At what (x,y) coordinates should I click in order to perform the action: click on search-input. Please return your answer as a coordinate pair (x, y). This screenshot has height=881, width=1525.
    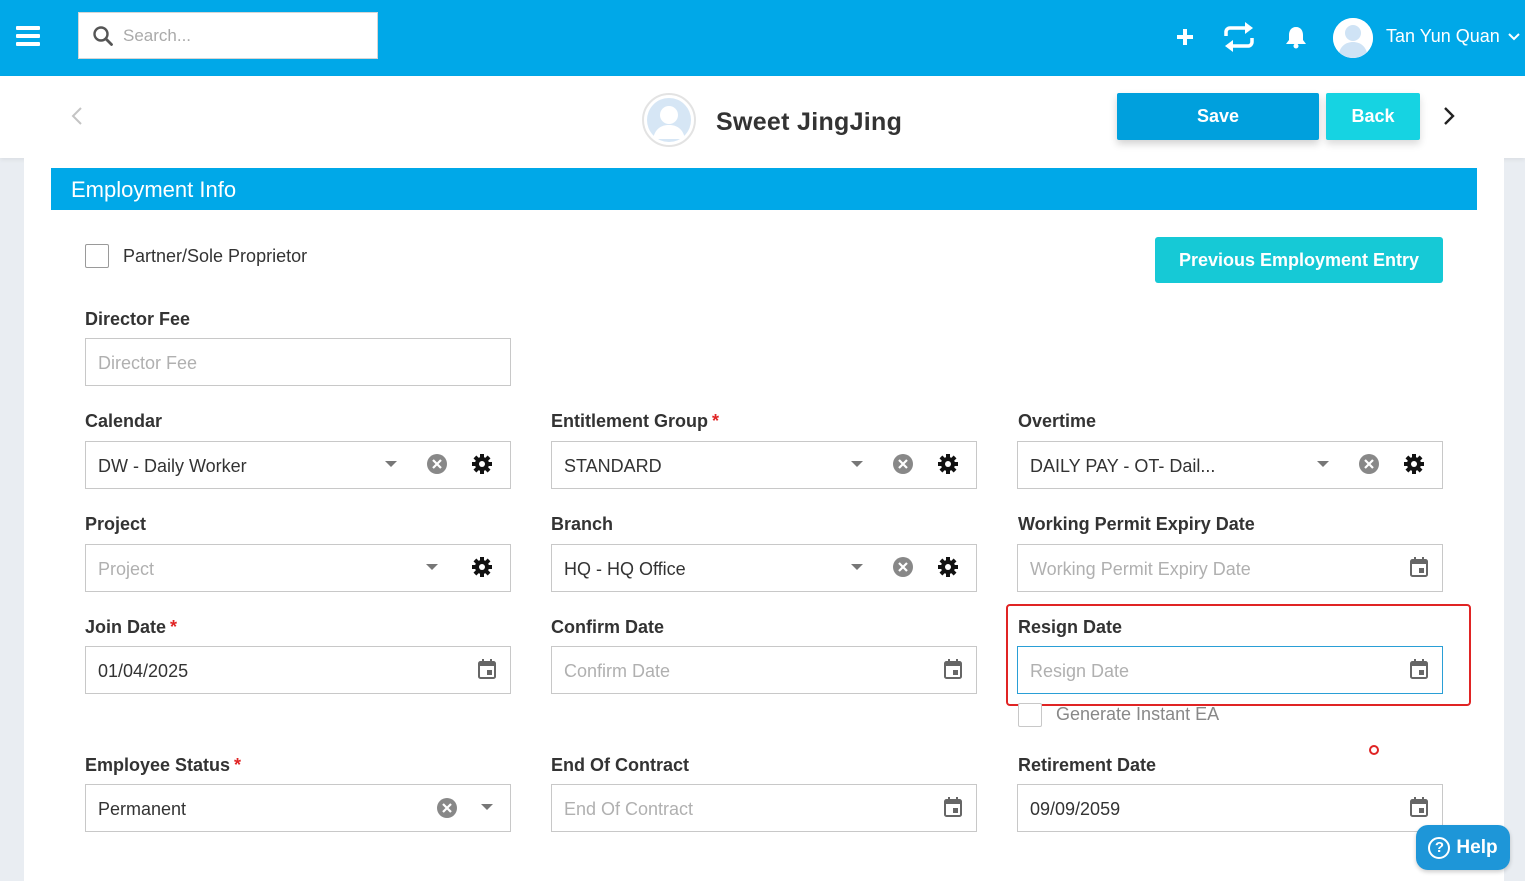
    Looking at the image, I should click on (245, 36).